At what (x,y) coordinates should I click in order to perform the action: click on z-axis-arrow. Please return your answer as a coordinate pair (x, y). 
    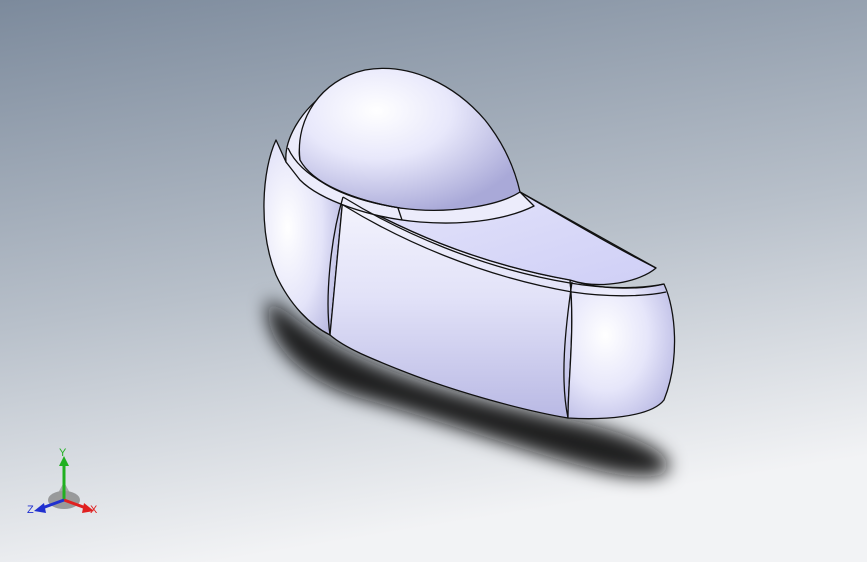
    Looking at the image, I should click on (40, 508).